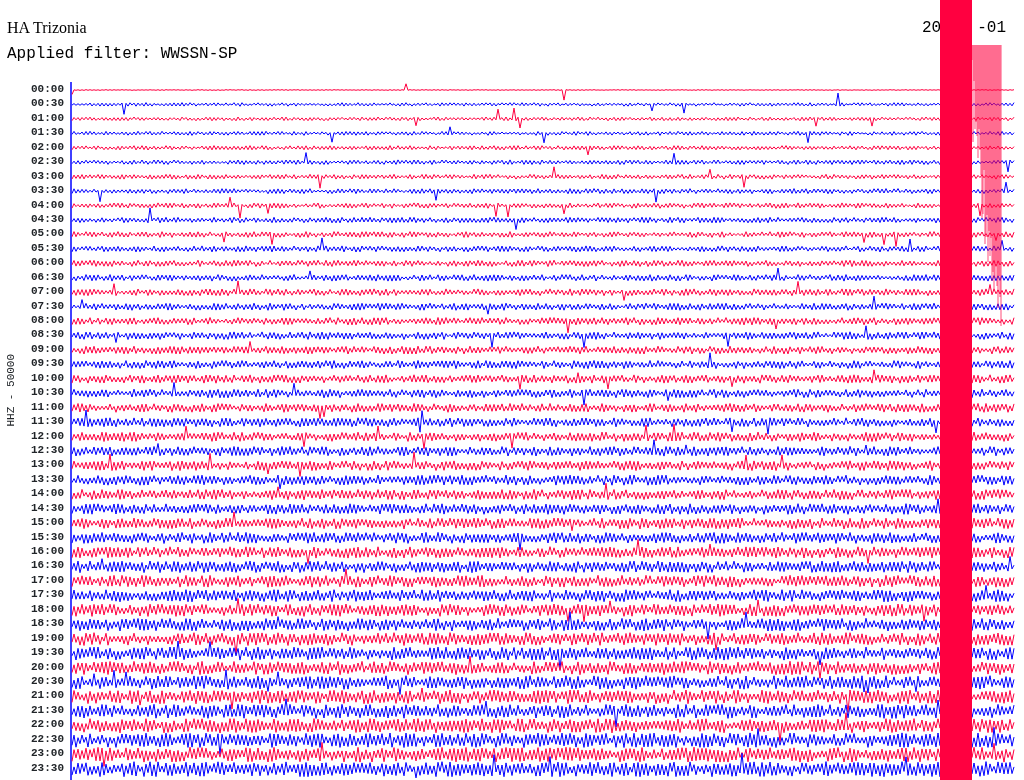 This screenshot has width=1024, height=780. Describe the element at coordinates (47, 609) in the screenshot. I see `time-label: 18:00` at that location.